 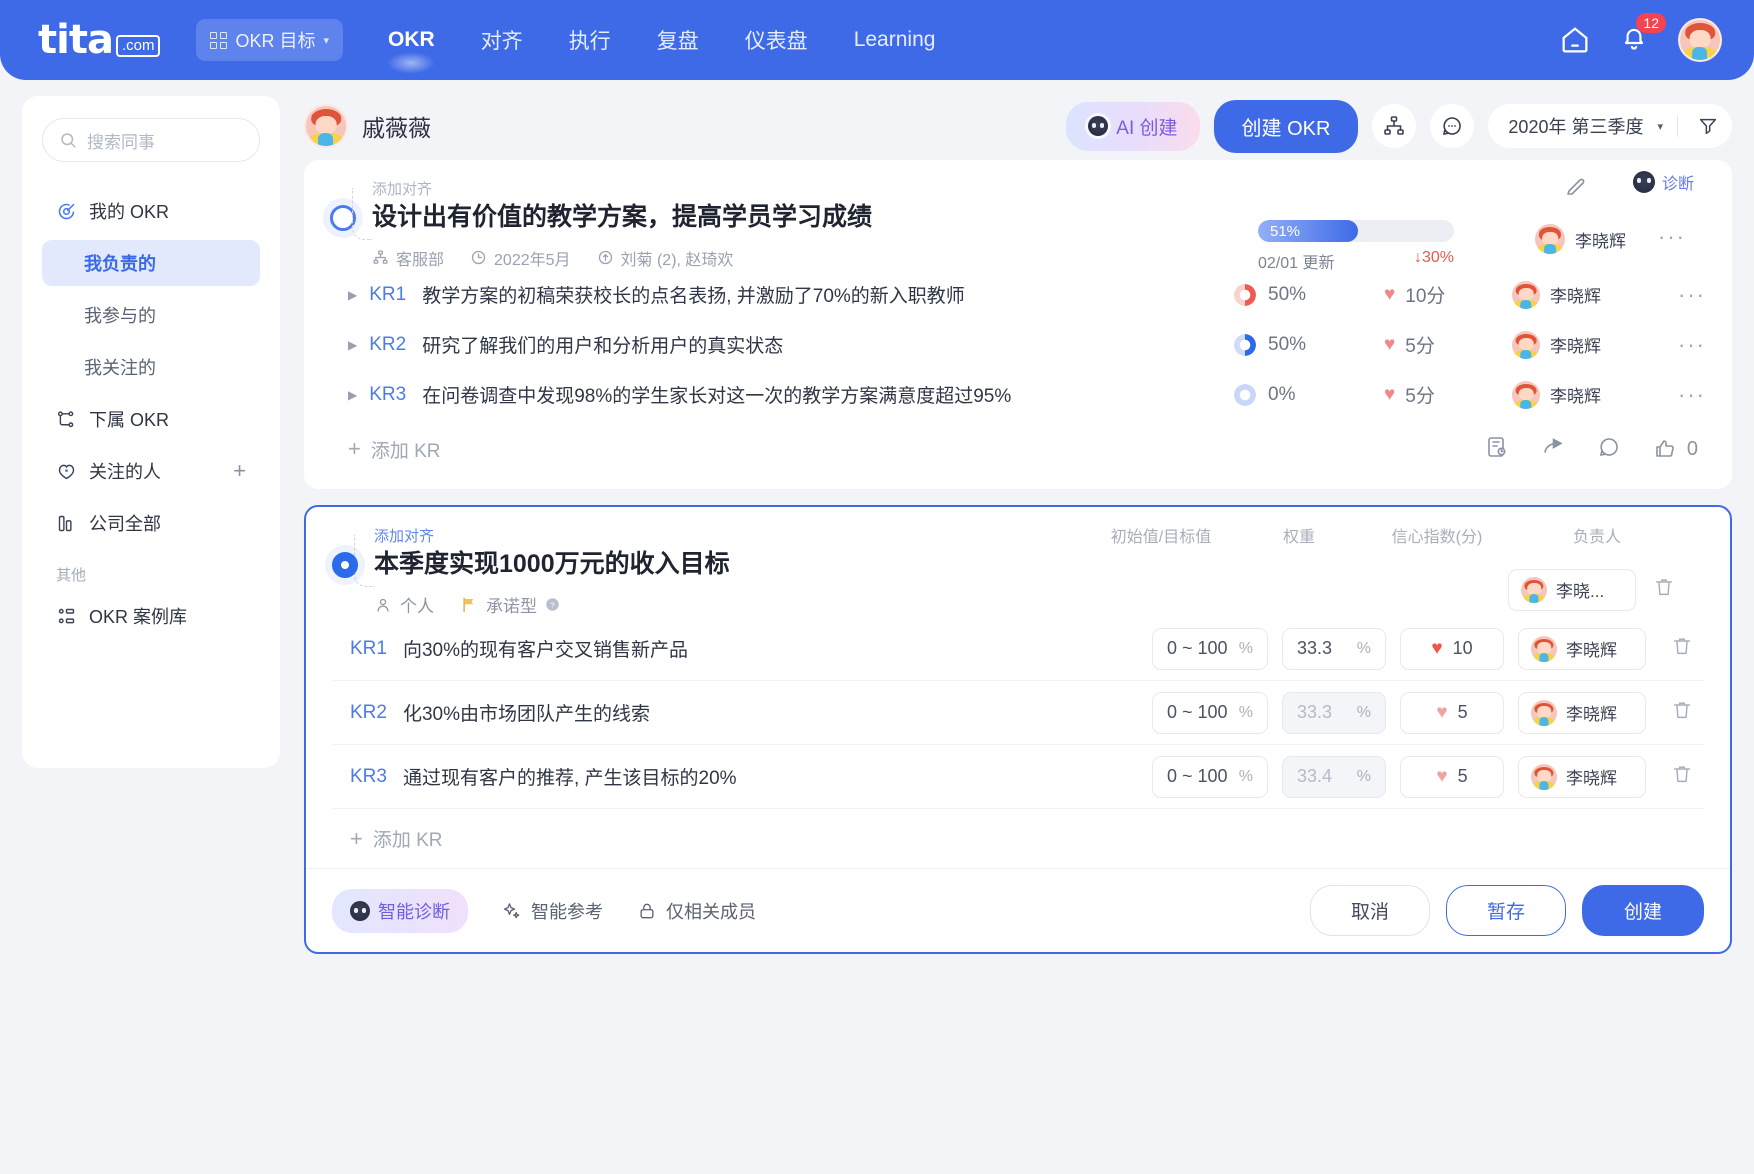 I want to click on ai-create-button: AI 创建, so click(x=1133, y=126).